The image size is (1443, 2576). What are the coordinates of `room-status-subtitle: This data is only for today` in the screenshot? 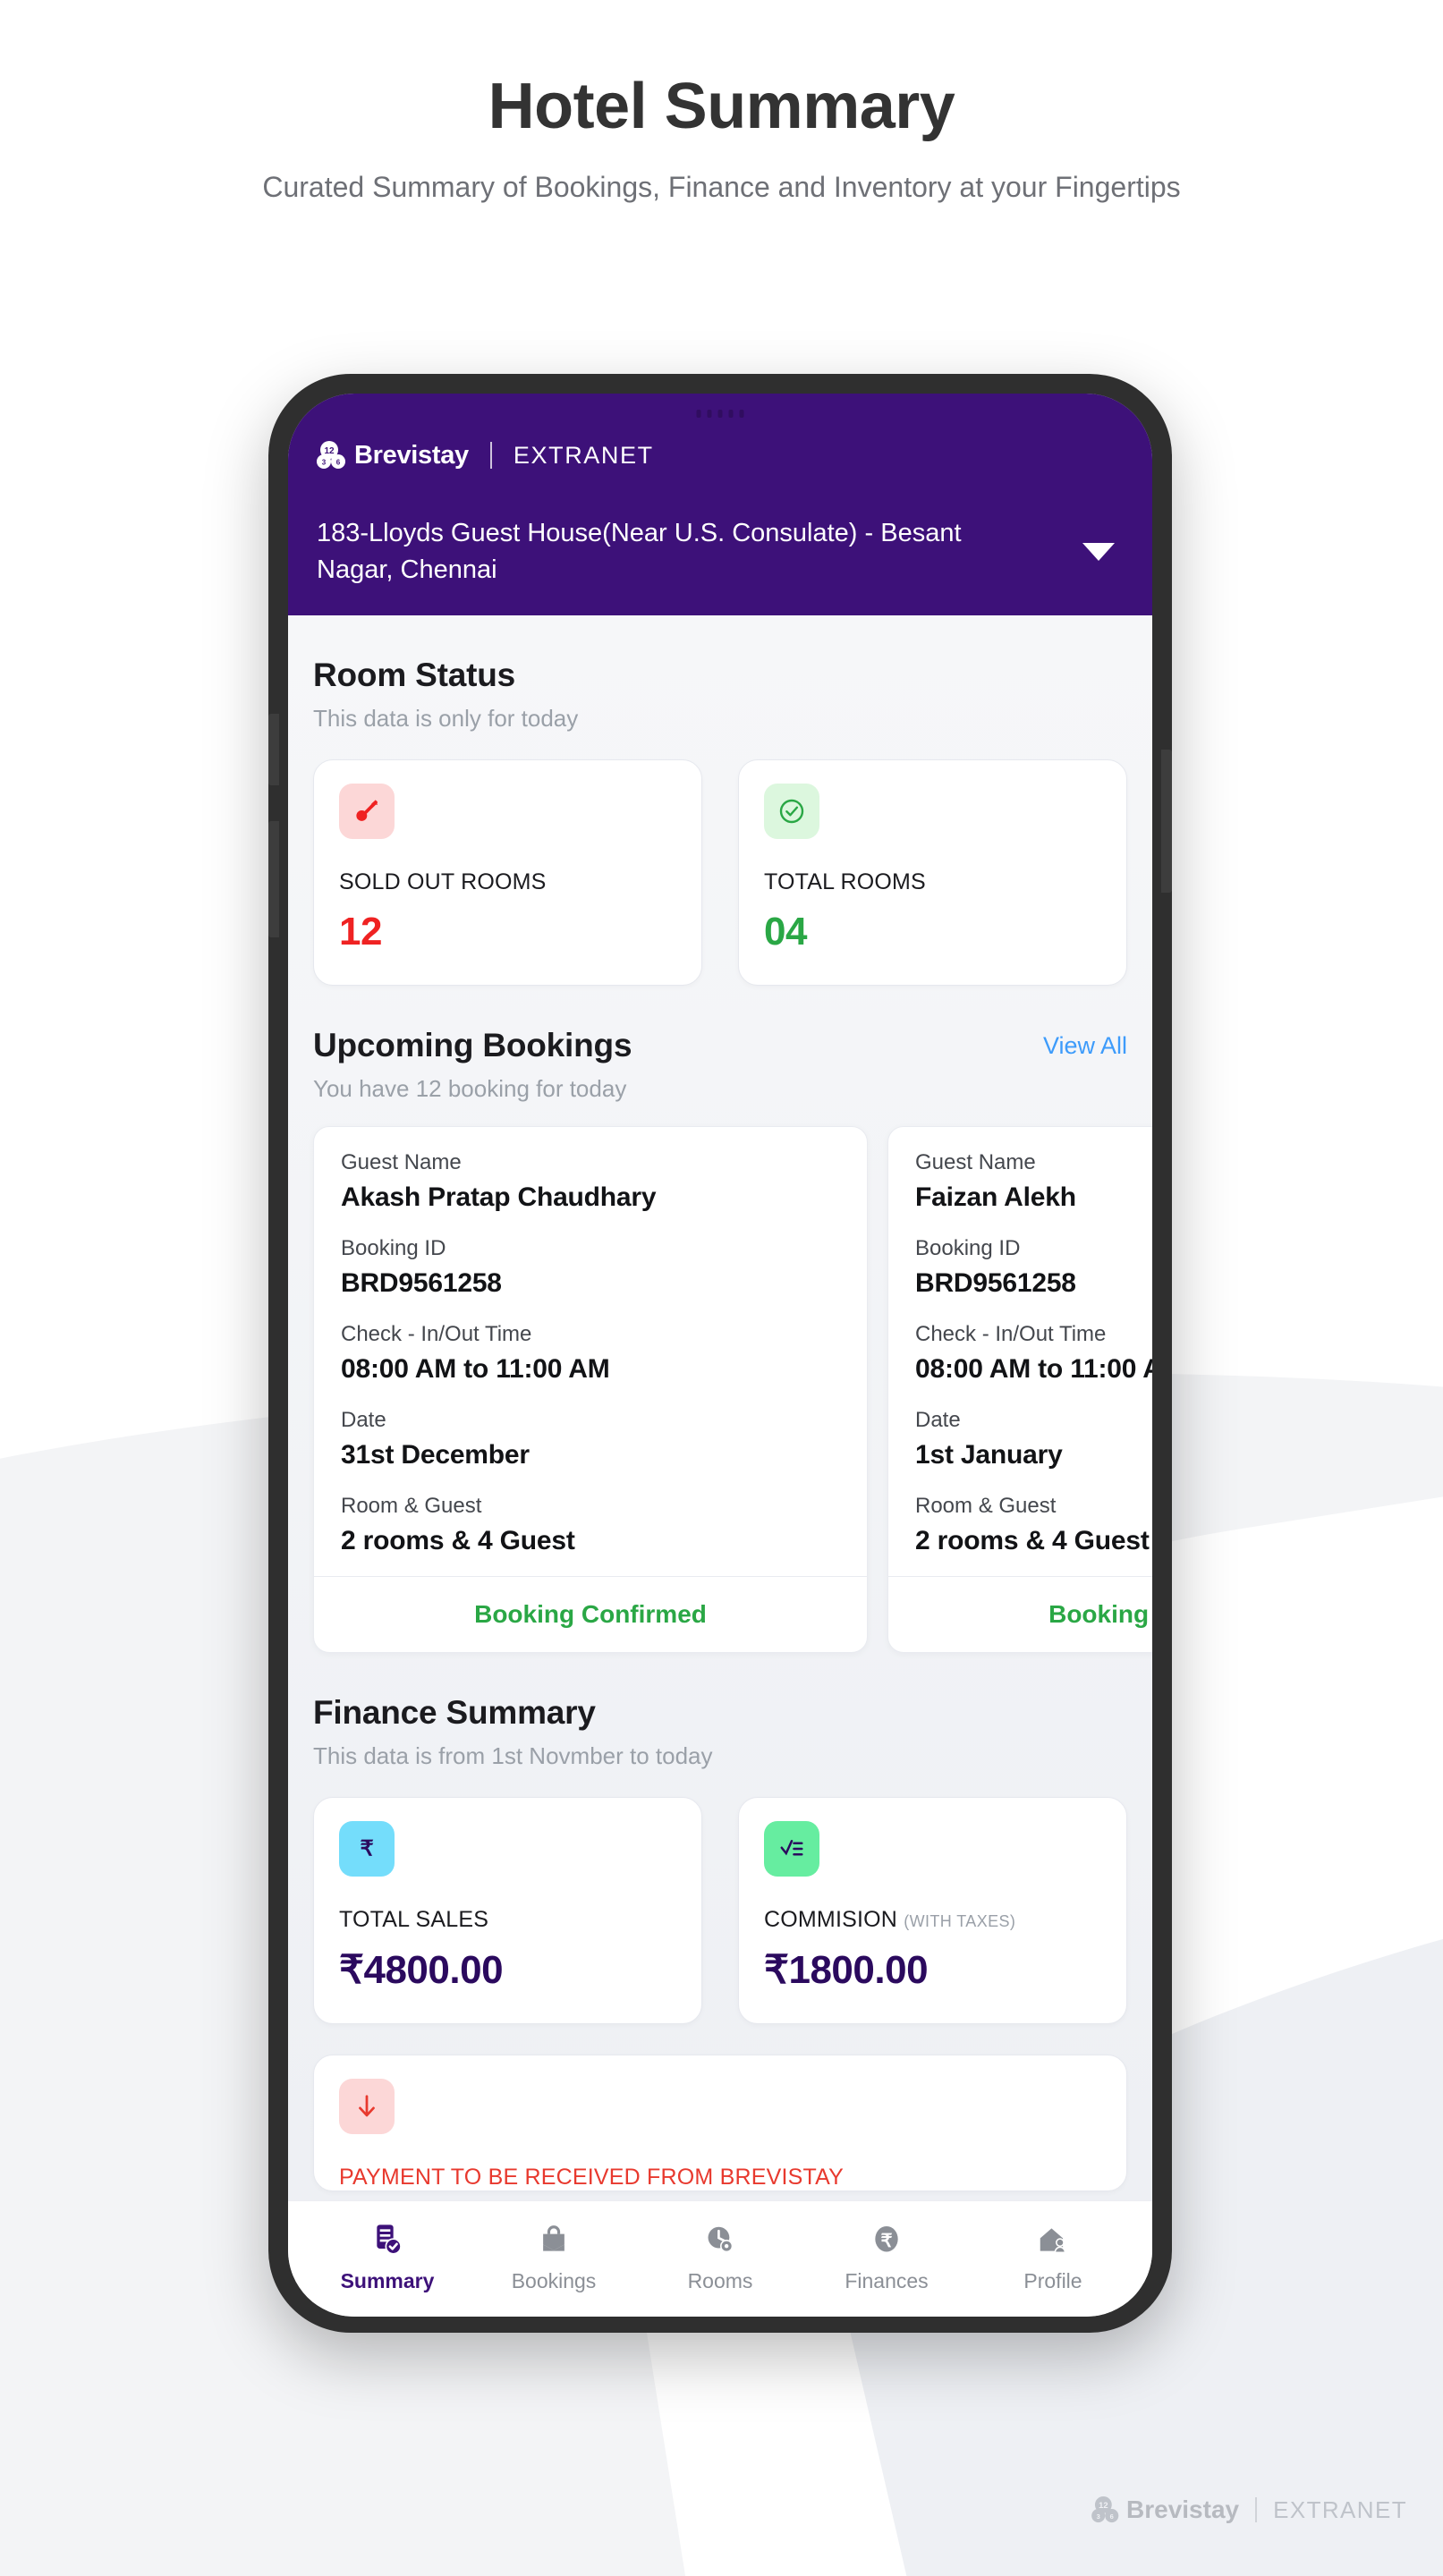 It's located at (446, 719).